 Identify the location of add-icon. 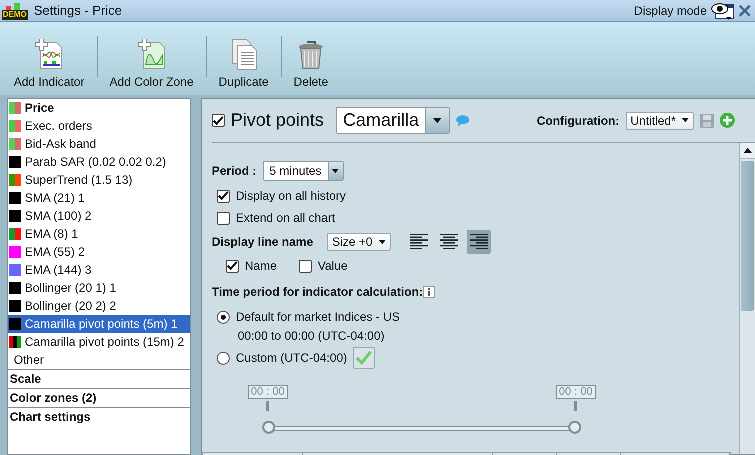
(727, 120).